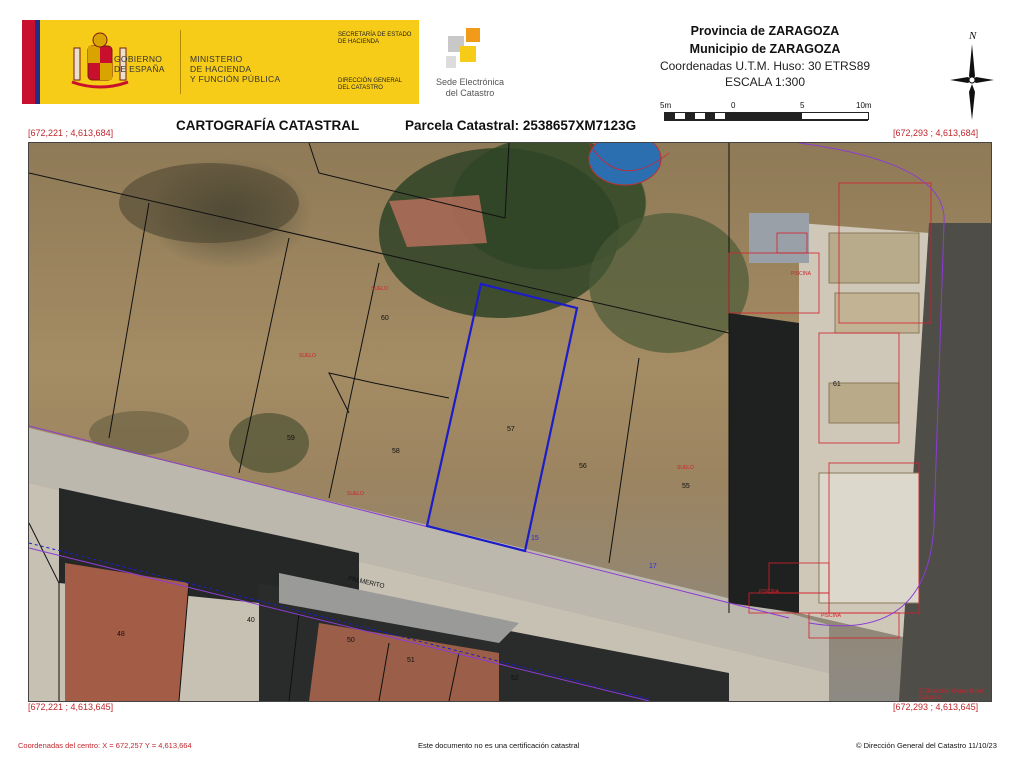 The height and width of the screenshot is (768, 1024). Describe the element at coordinates (470, 93) in the screenshot. I see `sede-line-2: del Catastro` at that location.